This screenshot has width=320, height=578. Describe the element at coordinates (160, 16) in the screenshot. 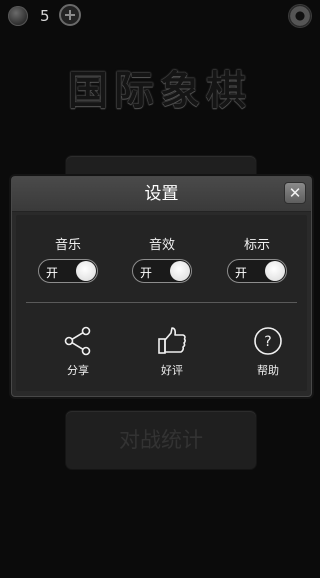

I see `top-bar: 5` at that location.